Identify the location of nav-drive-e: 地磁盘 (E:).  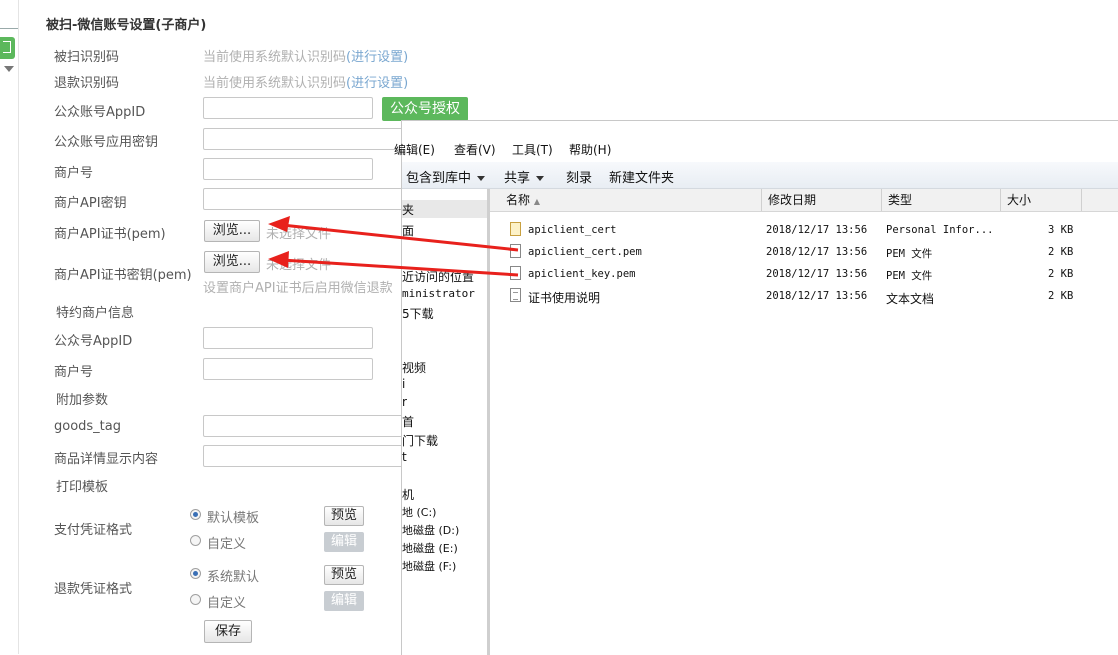
(430, 548).